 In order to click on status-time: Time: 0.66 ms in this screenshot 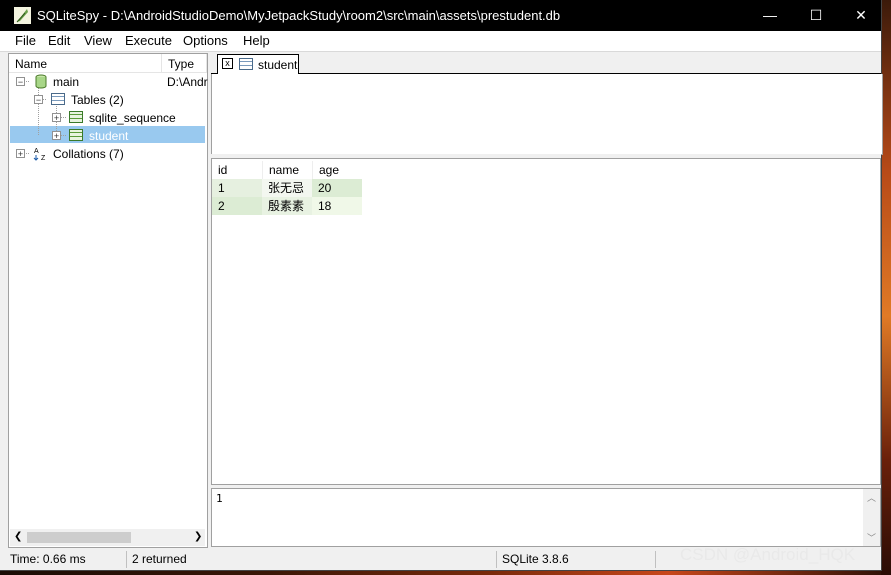, I will do `click(48, 559)`.